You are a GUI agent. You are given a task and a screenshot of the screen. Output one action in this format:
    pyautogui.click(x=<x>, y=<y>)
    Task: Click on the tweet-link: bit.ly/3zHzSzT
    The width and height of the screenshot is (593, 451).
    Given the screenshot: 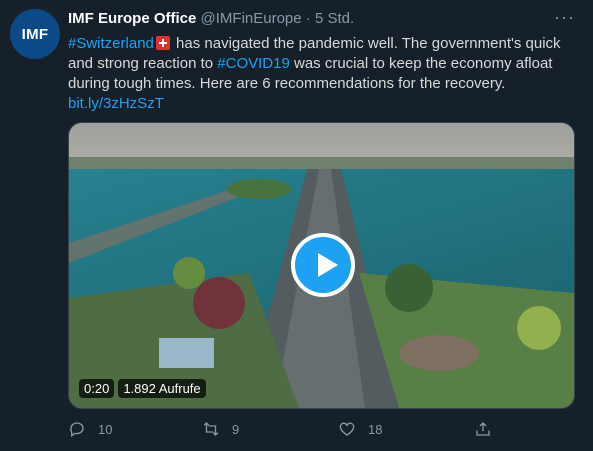 What is the action you would take?
    pyautogui.click(x=116, y=103)
    